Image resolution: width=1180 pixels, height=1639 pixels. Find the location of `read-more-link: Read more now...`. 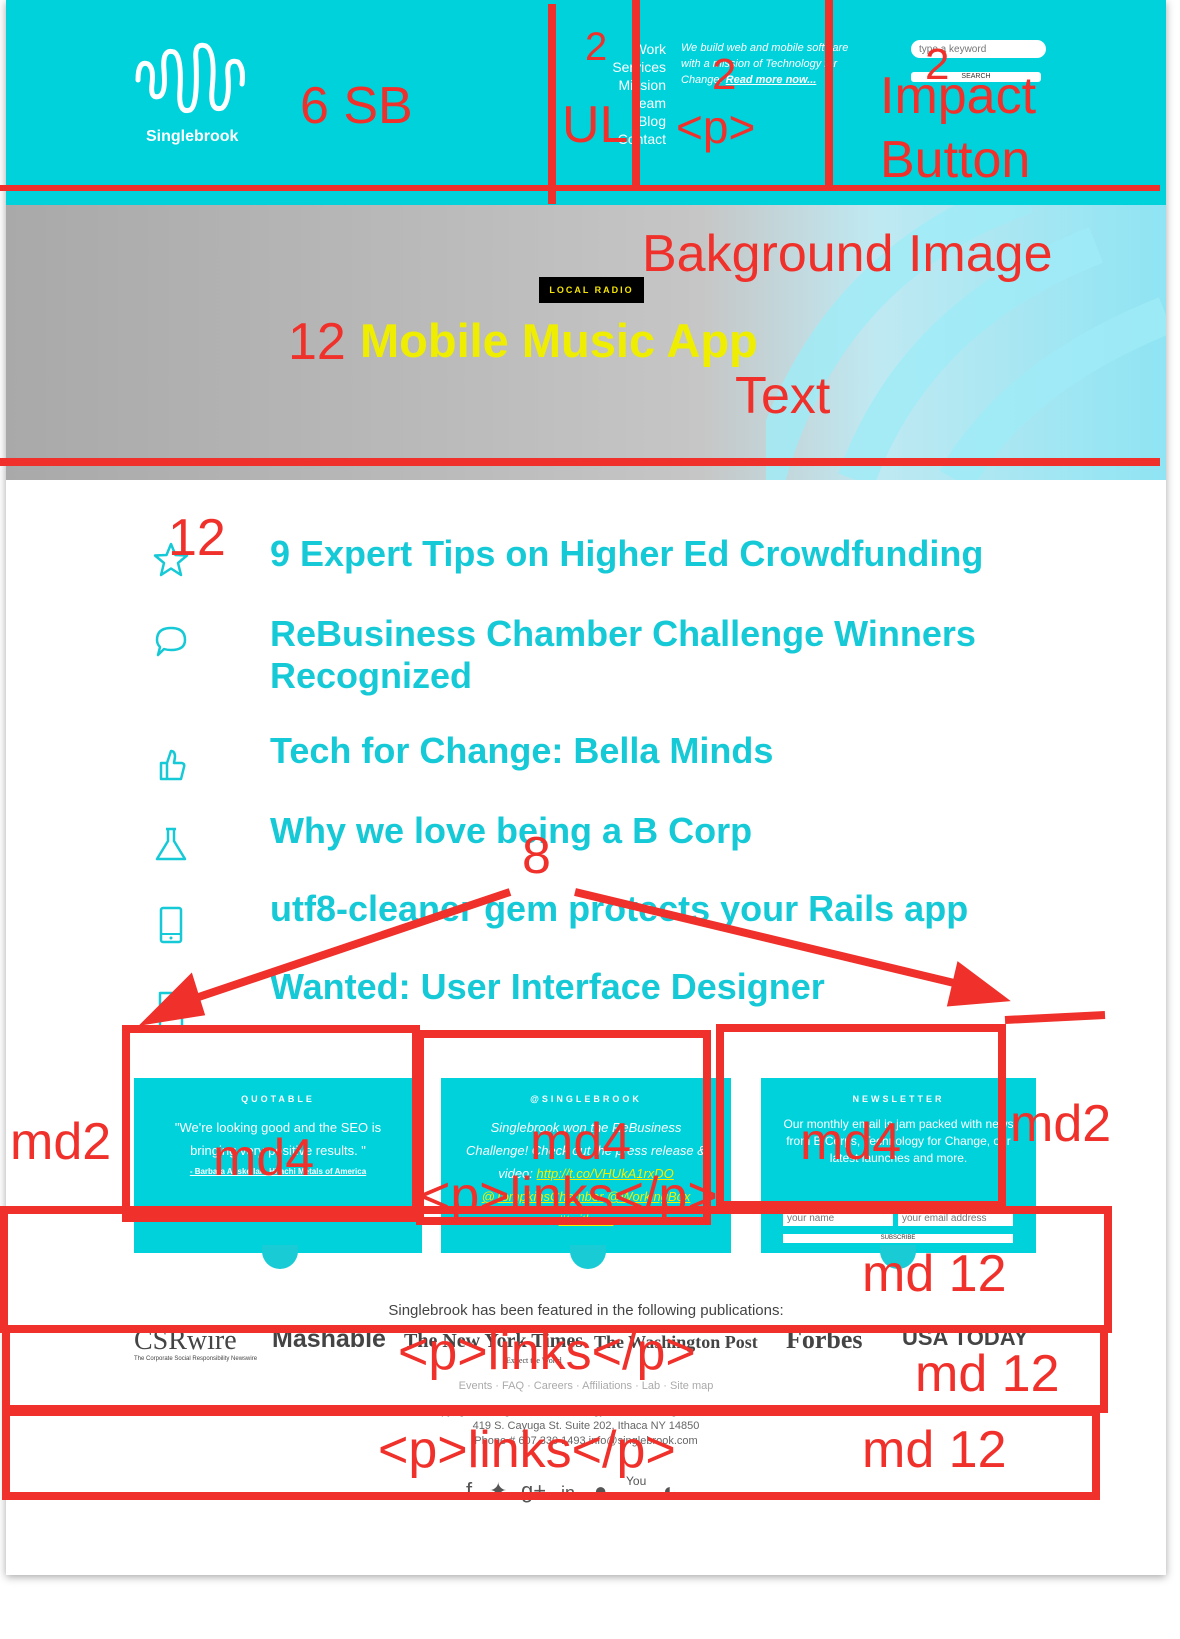

read-more-link: Read more now... is located at coordinates (771, 80).